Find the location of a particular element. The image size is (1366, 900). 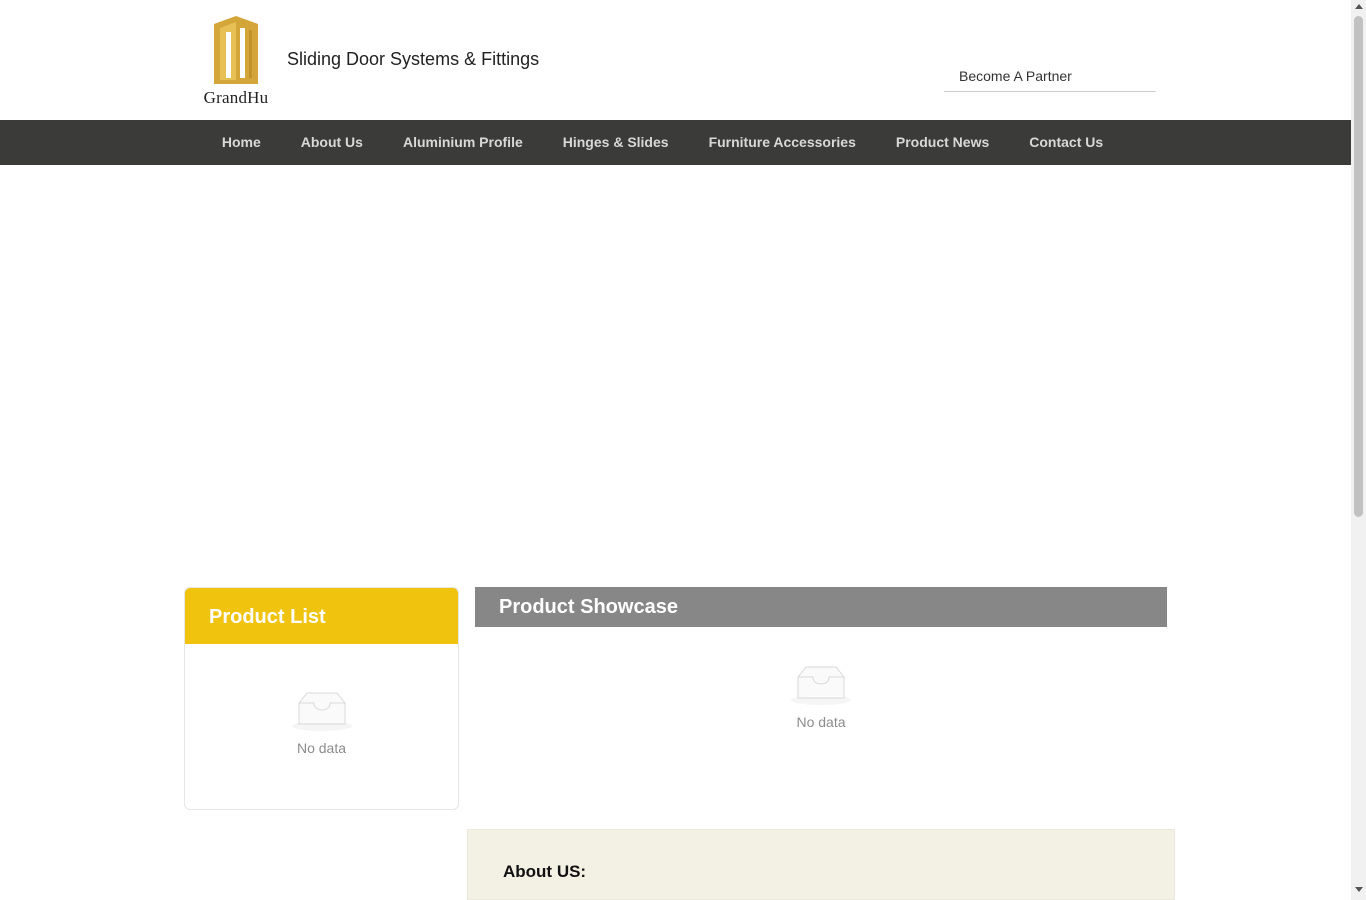

product-list-empty-state: No data is located at coordinates (321, 723).